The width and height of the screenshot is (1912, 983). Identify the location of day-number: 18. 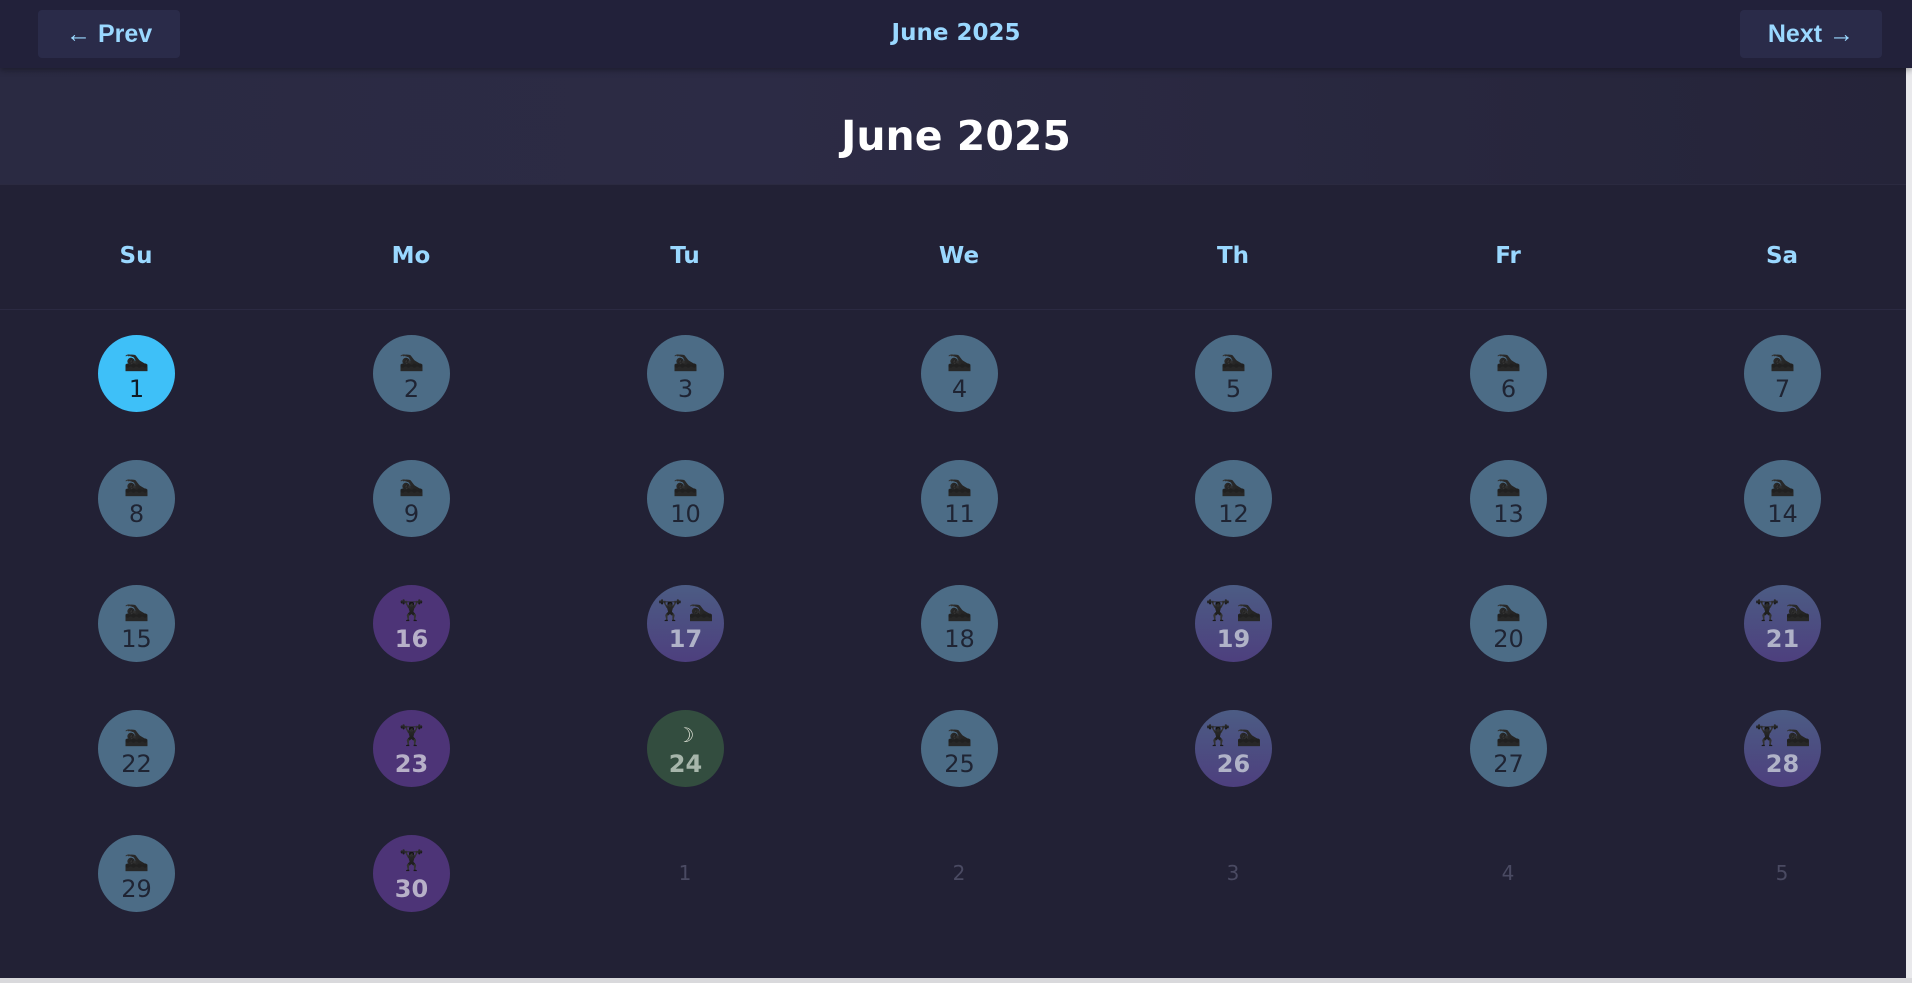
(959, 639).